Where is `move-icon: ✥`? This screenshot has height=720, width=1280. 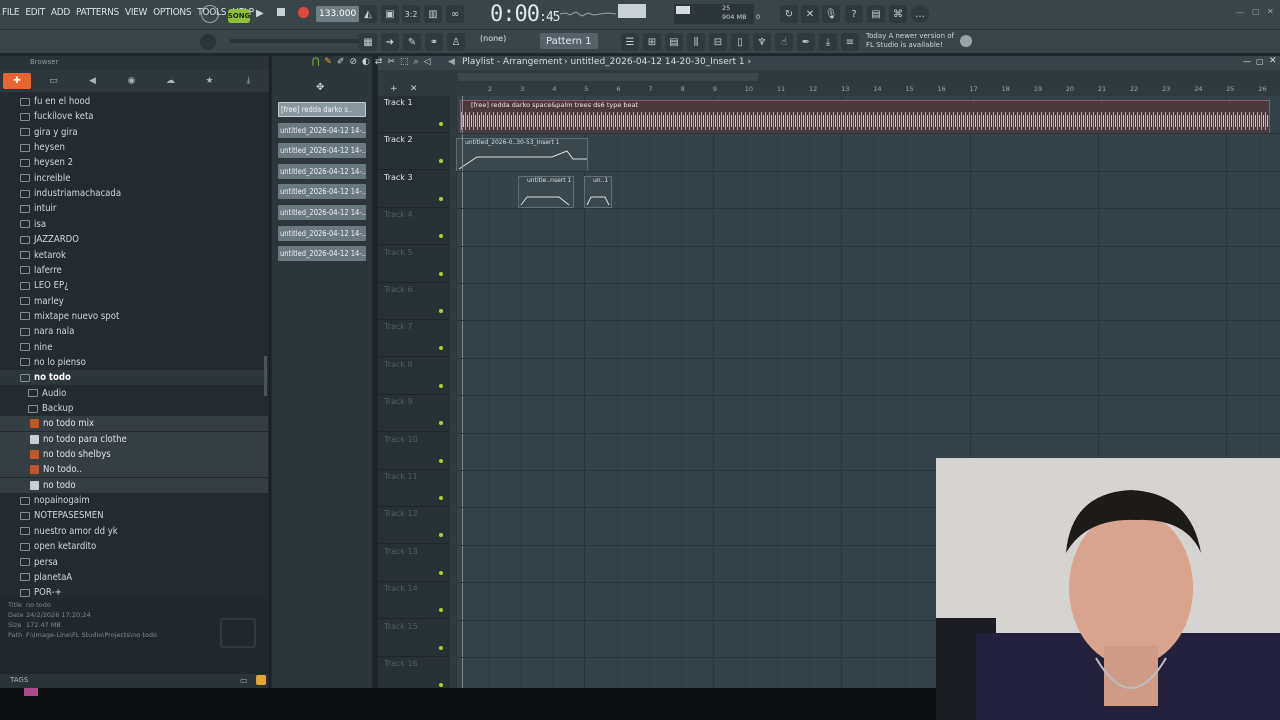
move-icon: ✥ is located at coordinates (320, 87).